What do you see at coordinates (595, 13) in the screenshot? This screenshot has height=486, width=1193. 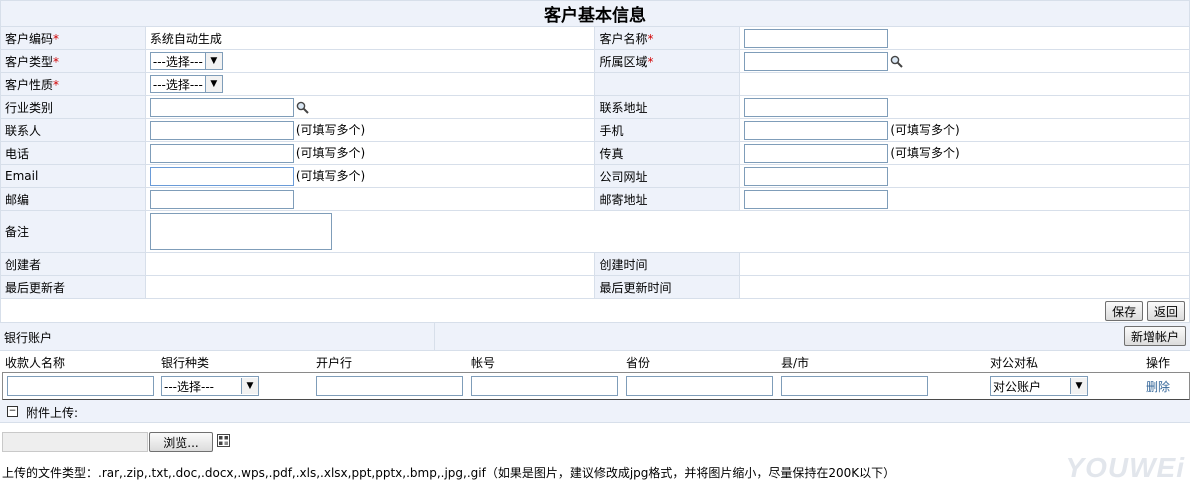 I see `page-title: 客户基本信息` at bounding box center [595, 13].